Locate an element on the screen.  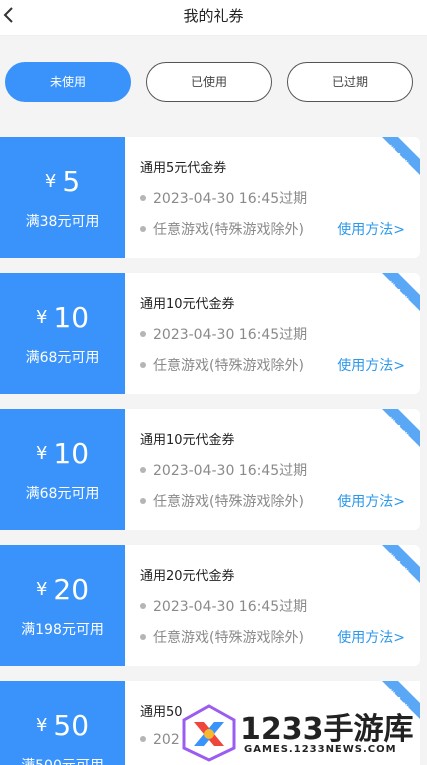
coupon-condition: 满38元可用 is located at coordinates (62, 222).